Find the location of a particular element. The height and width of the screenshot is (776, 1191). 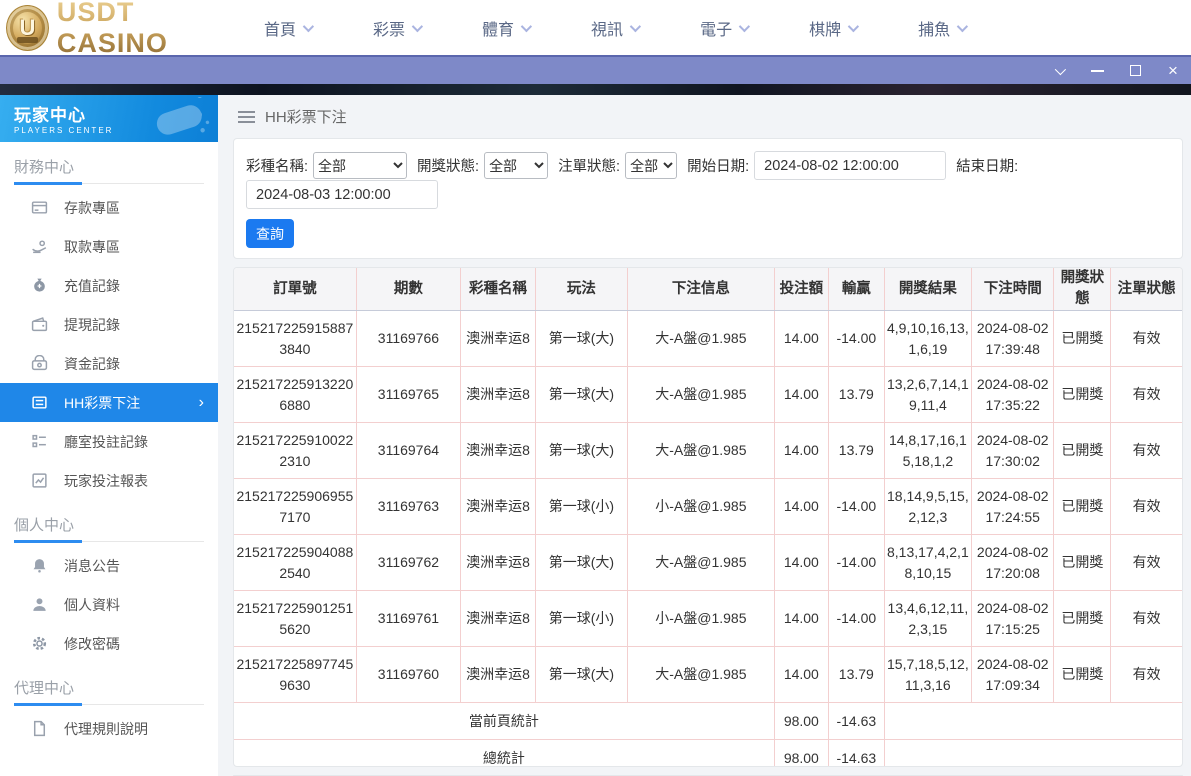

draw-status-label: 開獎狀態: is located at coordinates (448, 167).